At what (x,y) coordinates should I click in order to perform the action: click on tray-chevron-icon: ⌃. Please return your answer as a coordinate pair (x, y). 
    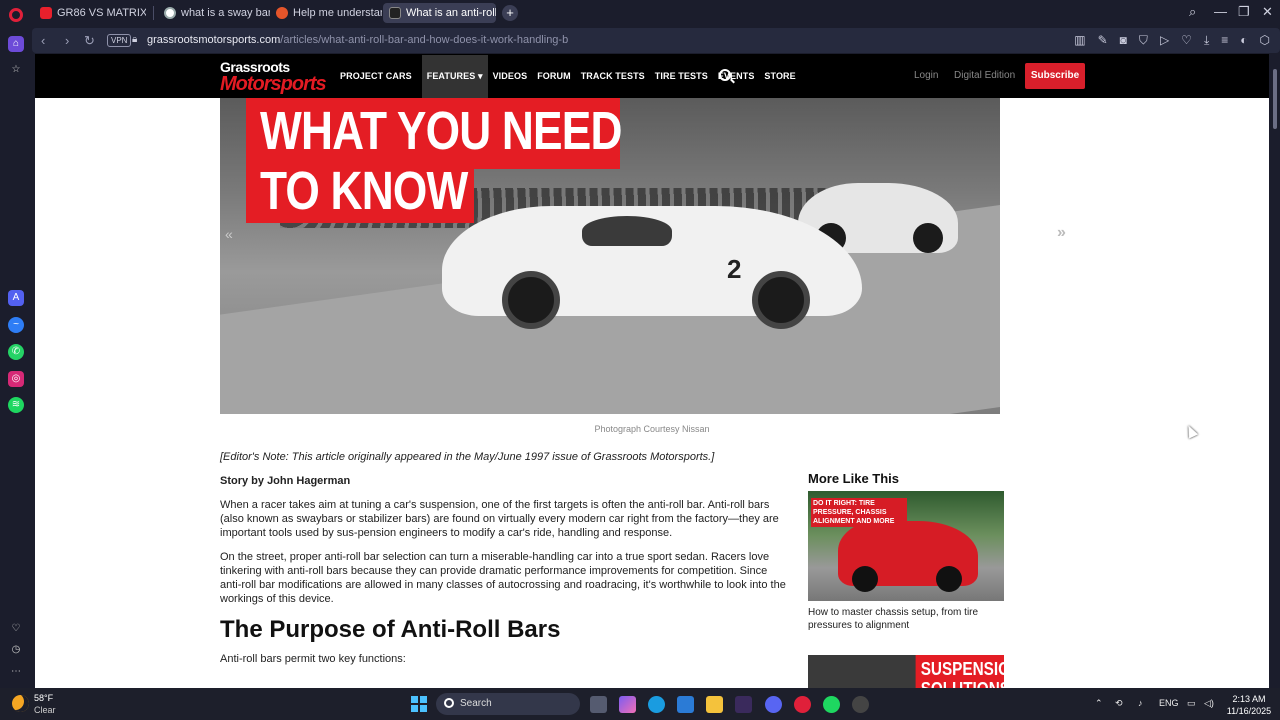
    Looking at the image, I should click on (1099, 703).